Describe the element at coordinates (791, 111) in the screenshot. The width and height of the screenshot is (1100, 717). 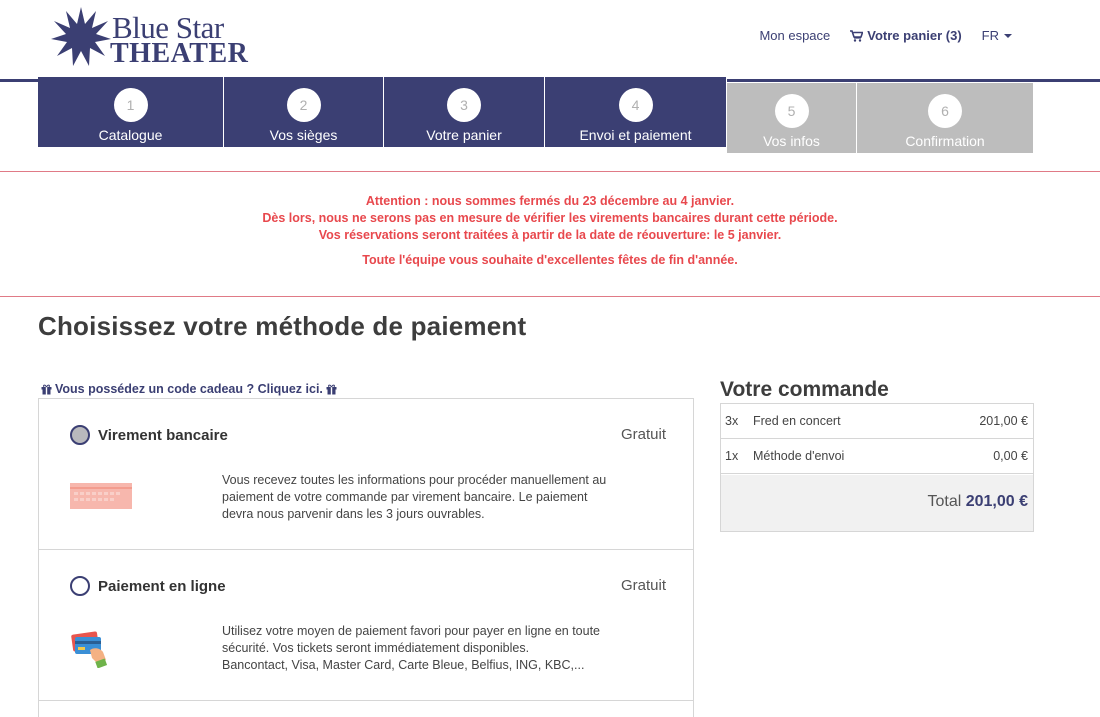
I see `step-number: 5` at that location.